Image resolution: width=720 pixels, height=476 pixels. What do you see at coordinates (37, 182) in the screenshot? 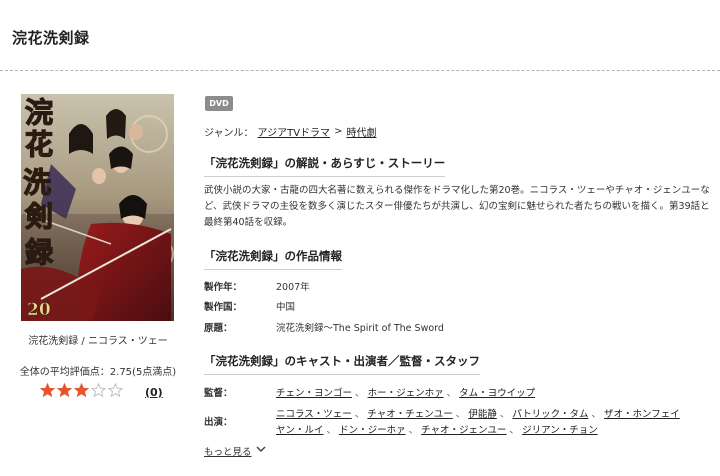
I see `svg-text: 洗` at bounding box center [37, 182].